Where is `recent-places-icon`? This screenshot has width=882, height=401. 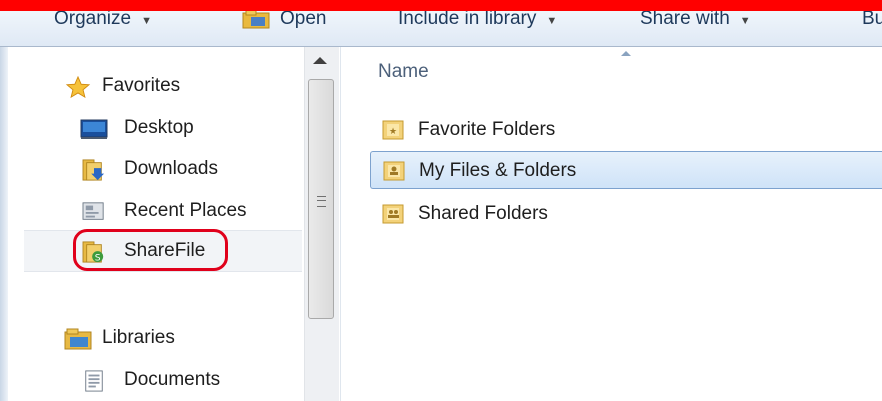 recent-places-icon is located at coordinates (93, 211).